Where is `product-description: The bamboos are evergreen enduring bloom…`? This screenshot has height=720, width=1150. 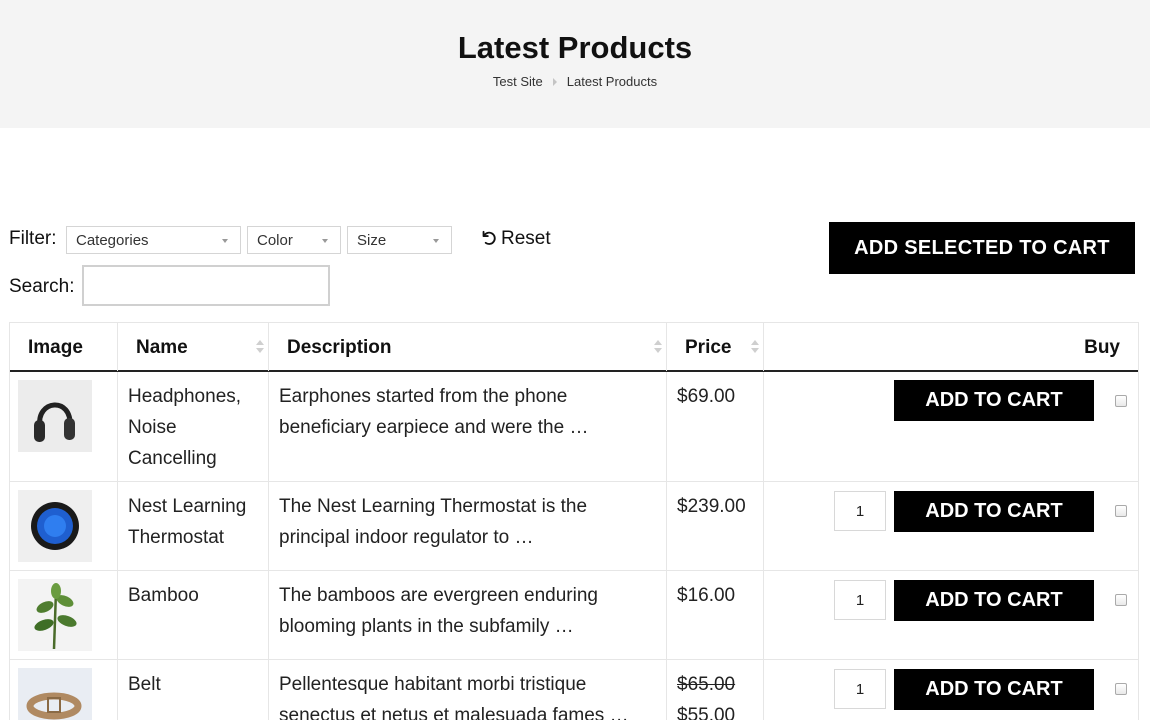
product-description: The bamboos are evergreen enduring bloom… is located at coordinates (438, 611).